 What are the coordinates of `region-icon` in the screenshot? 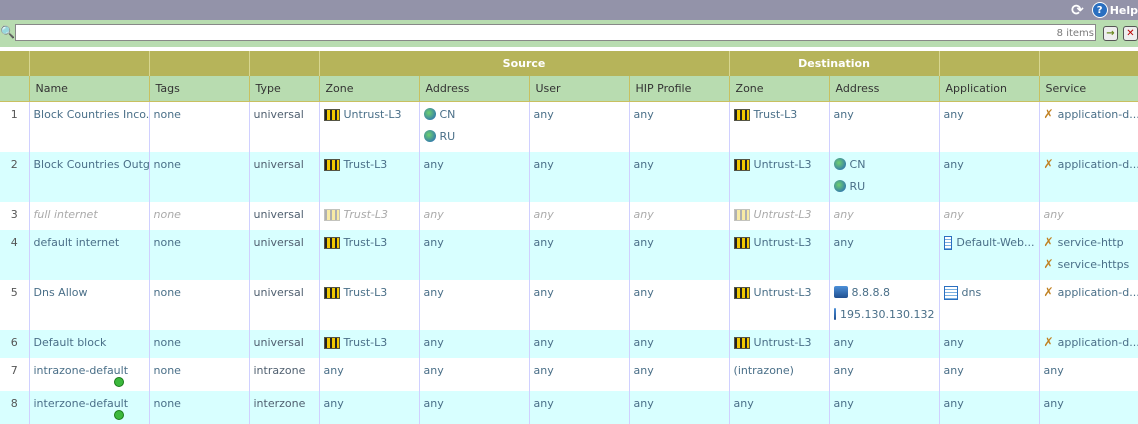 It's located at (429, 114).